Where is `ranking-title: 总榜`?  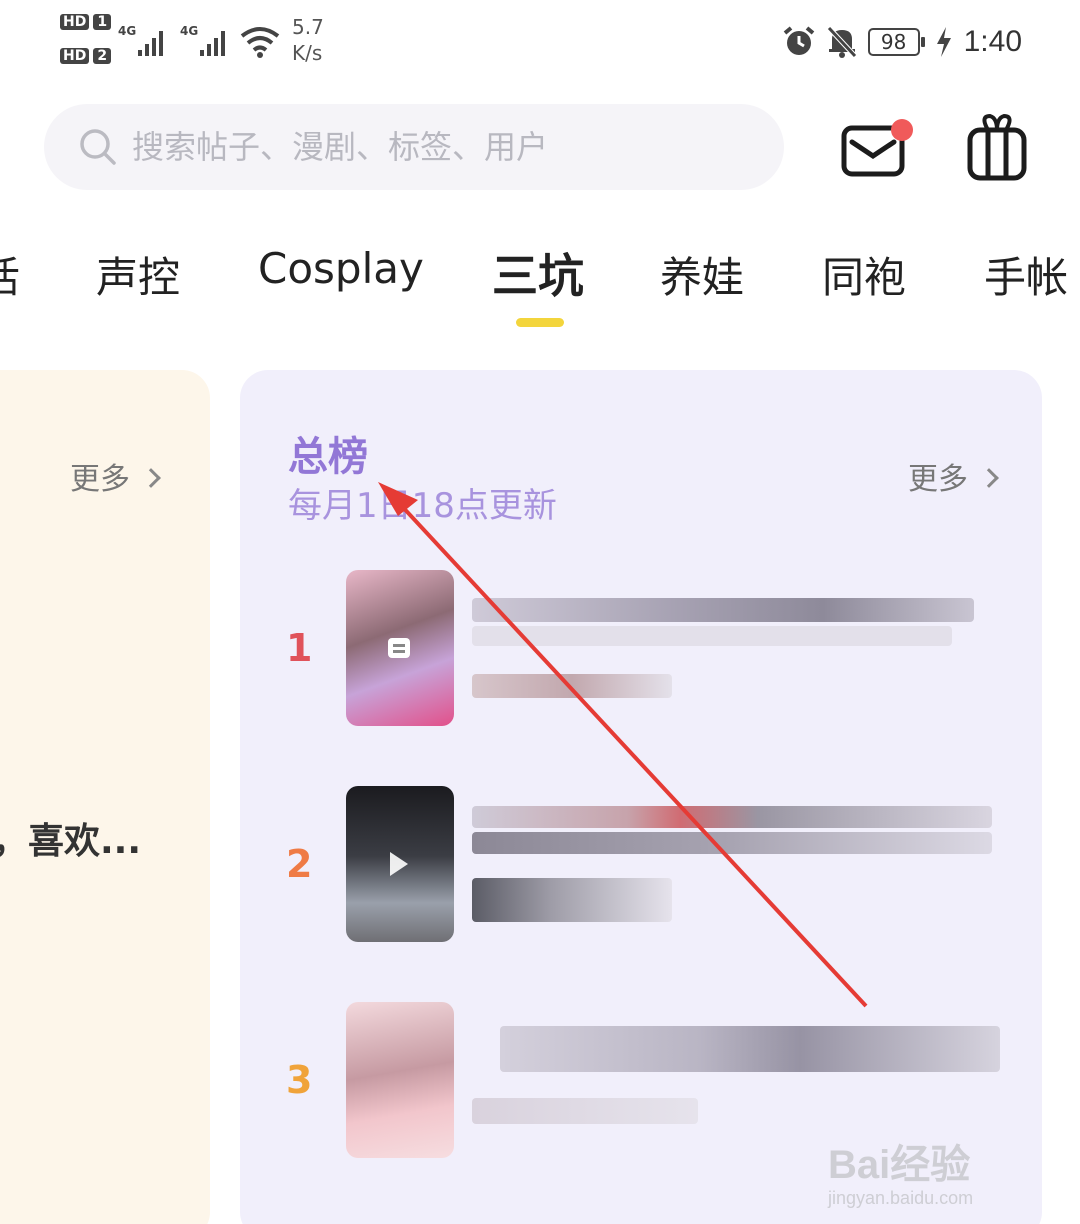
ranking-title: 总榜 is located at coordinates (328, 457).